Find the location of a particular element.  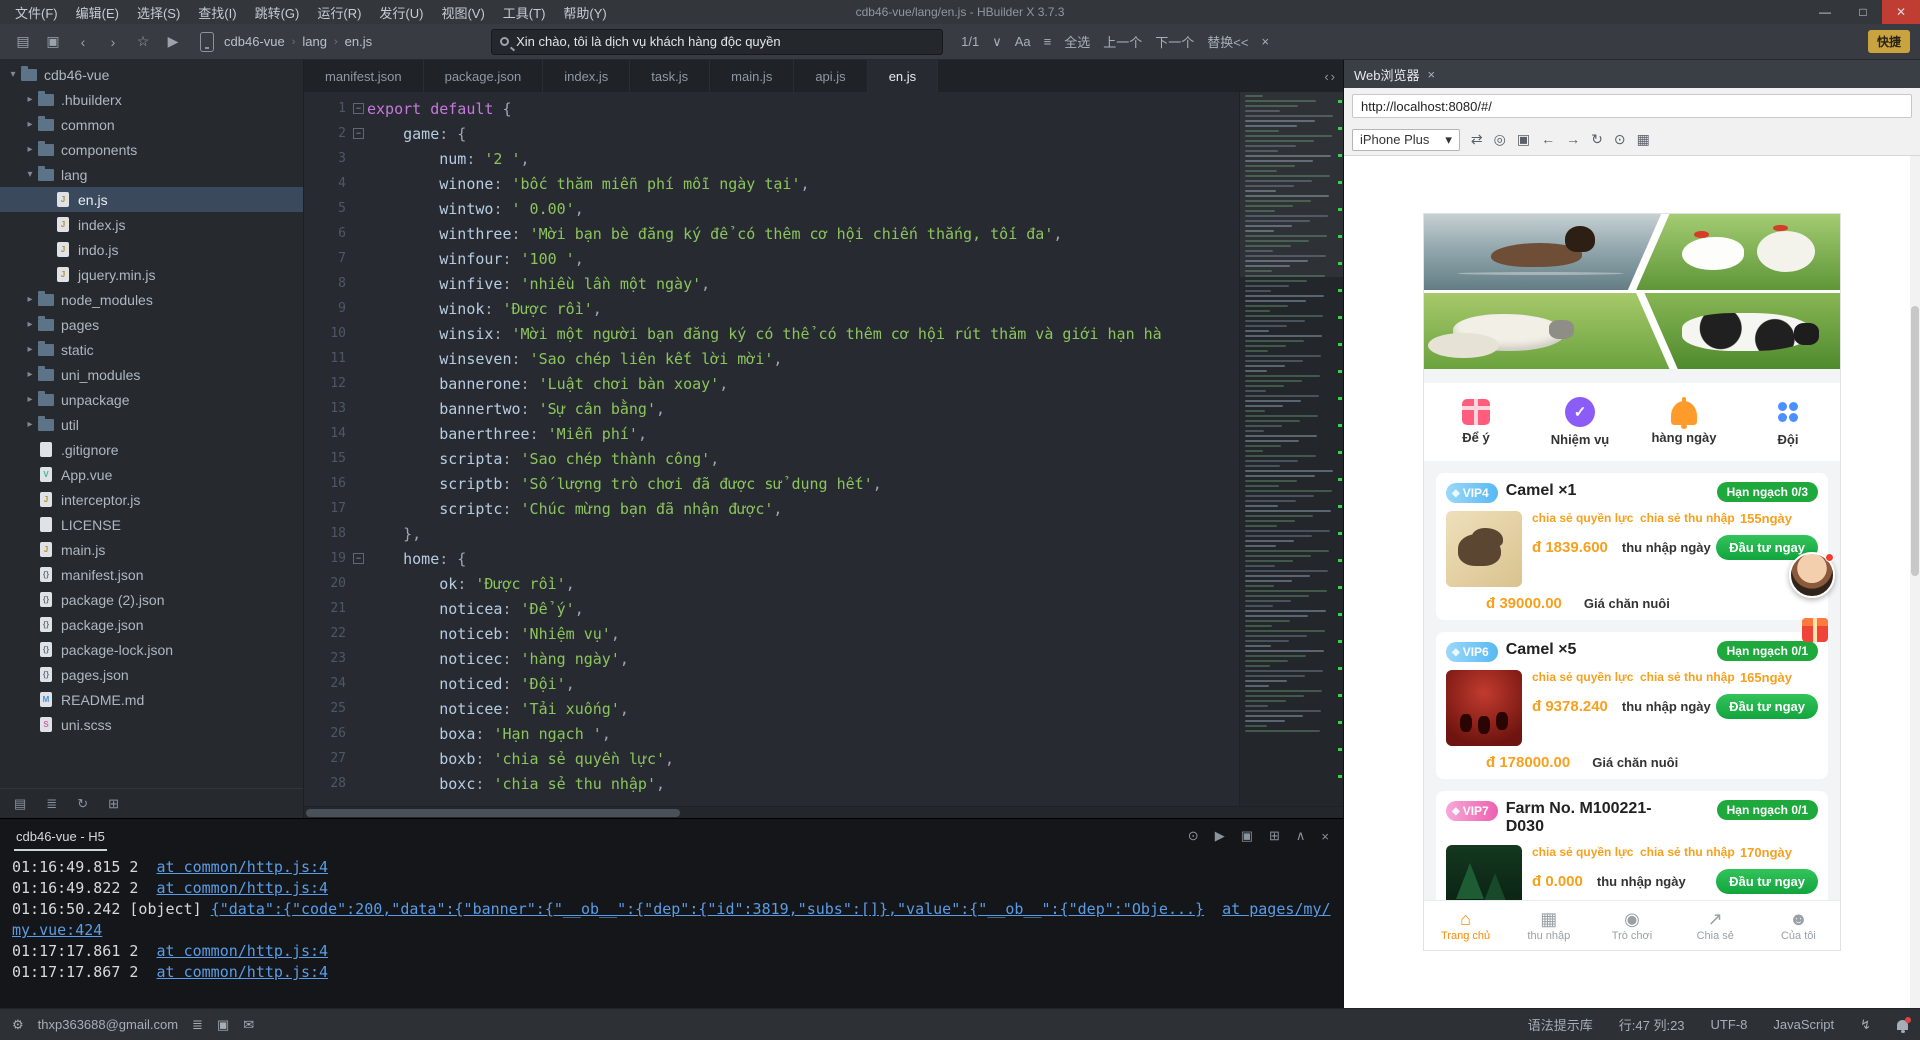

code-line: 18 }, is located at coordinates (771, 533).